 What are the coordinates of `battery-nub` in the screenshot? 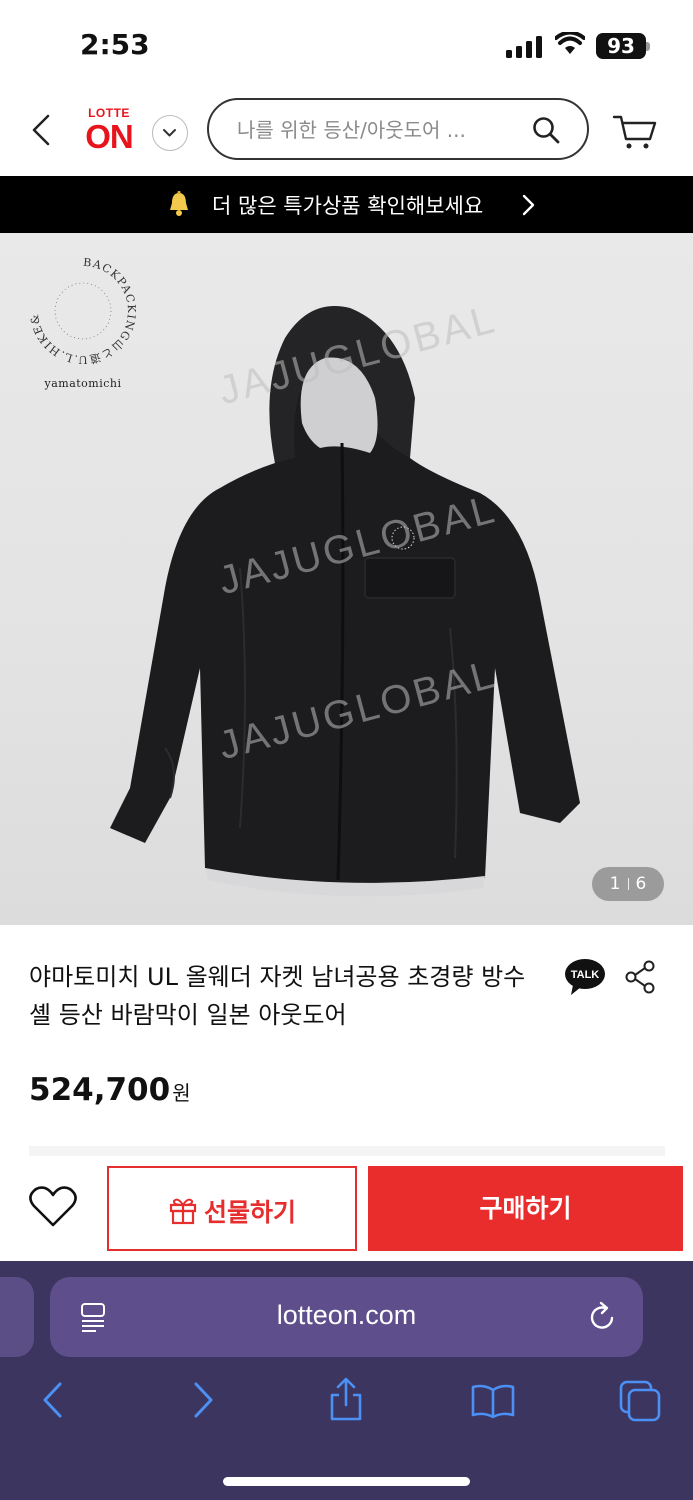 It's located at (648, 46).